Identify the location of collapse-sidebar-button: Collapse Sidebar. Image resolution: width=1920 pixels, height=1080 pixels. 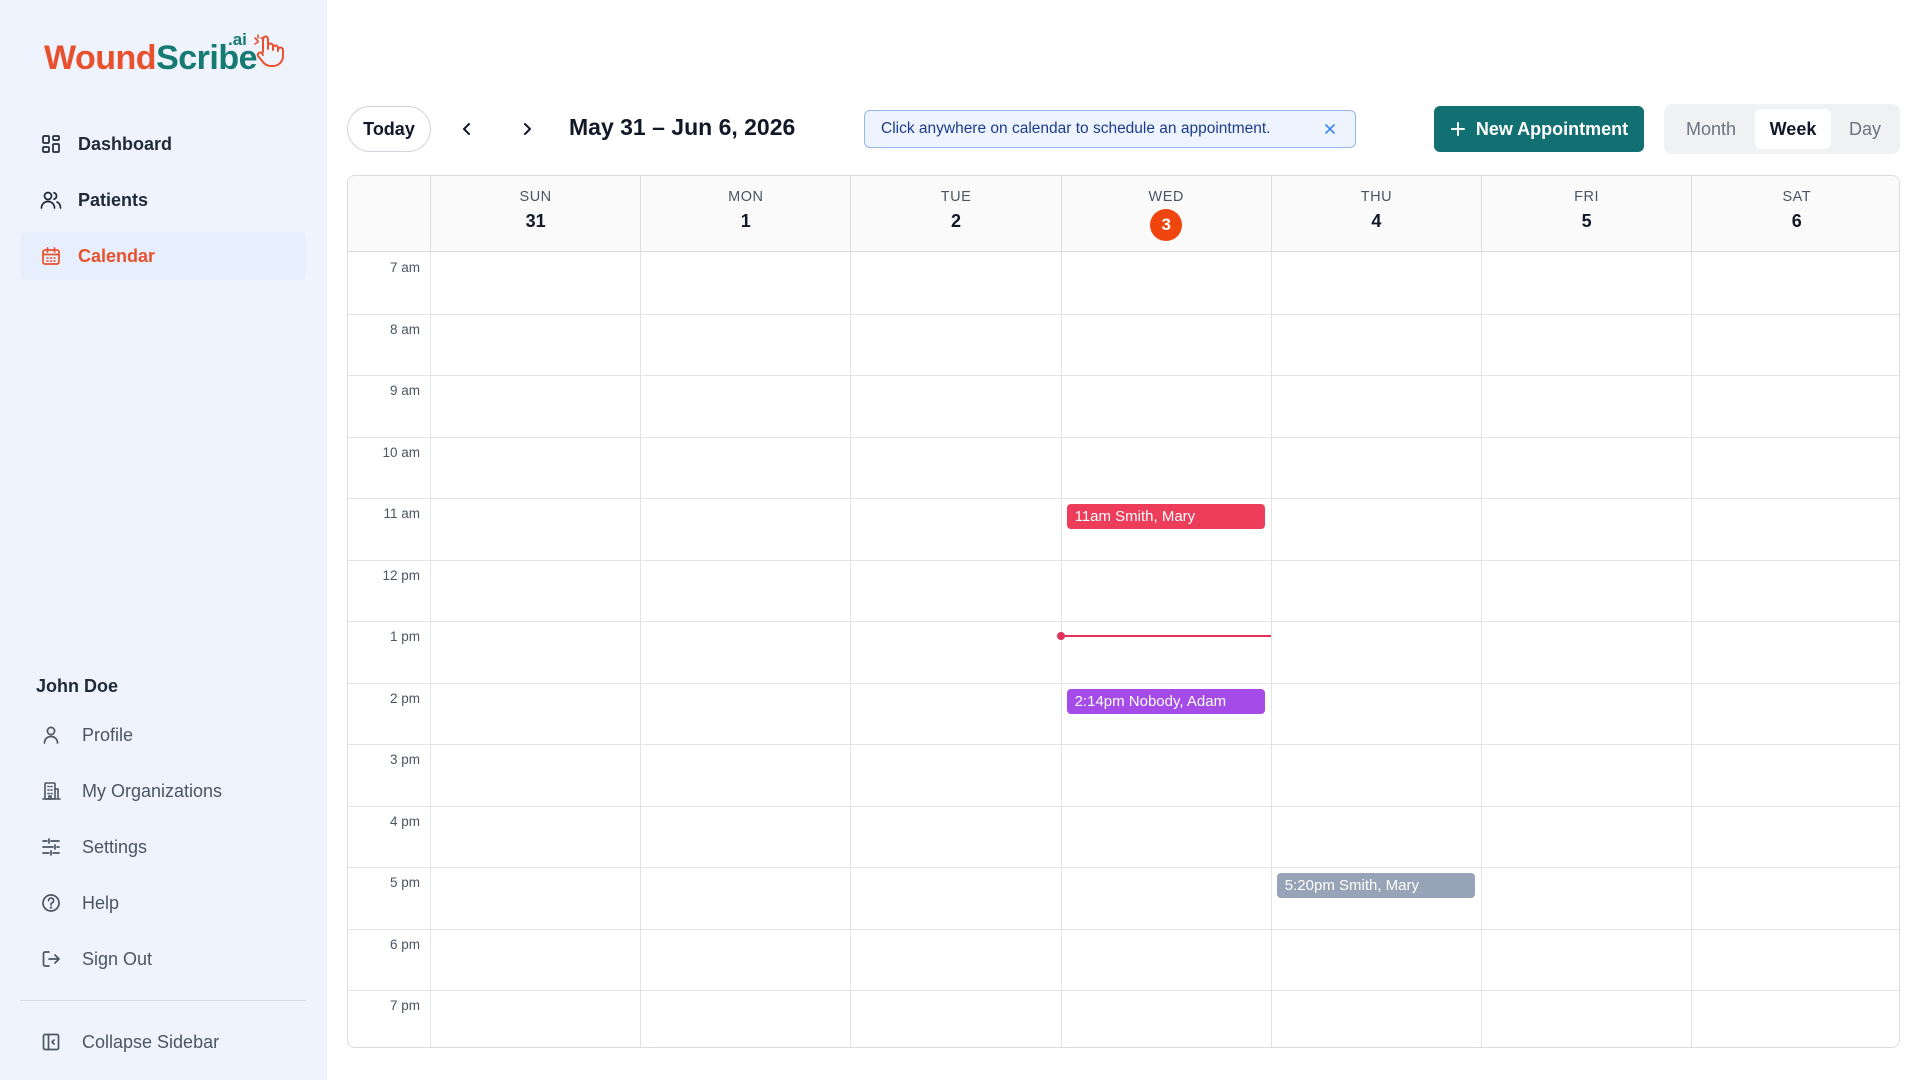
(163, 1042).